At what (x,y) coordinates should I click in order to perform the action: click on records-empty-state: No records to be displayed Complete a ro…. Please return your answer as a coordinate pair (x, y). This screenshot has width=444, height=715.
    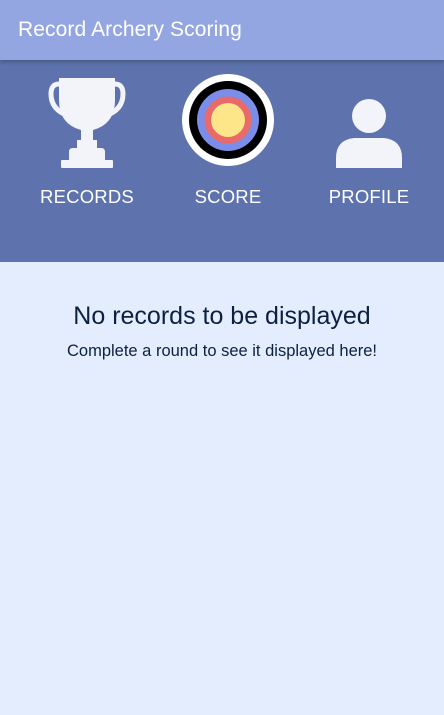
    Looking at the image, I should click on (222, 311).